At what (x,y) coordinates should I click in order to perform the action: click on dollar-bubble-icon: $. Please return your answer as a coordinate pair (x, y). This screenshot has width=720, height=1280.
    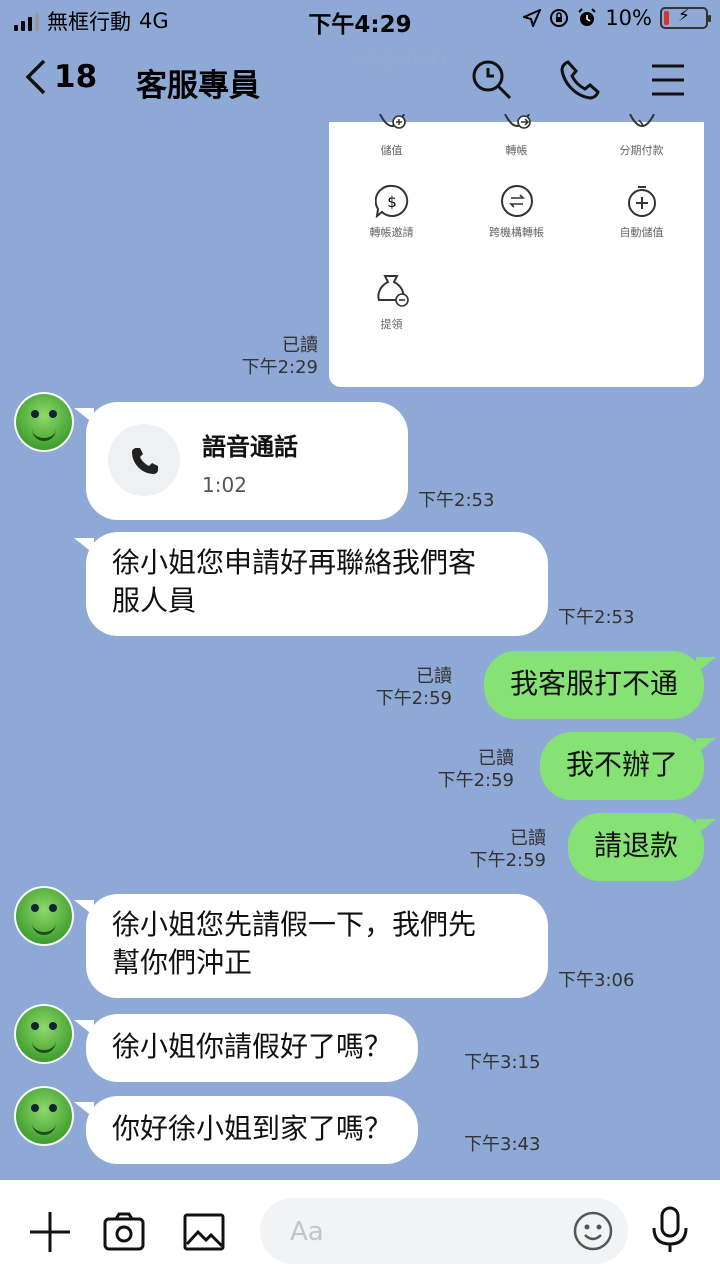
    Looking at the image, I should click on (391, 201).